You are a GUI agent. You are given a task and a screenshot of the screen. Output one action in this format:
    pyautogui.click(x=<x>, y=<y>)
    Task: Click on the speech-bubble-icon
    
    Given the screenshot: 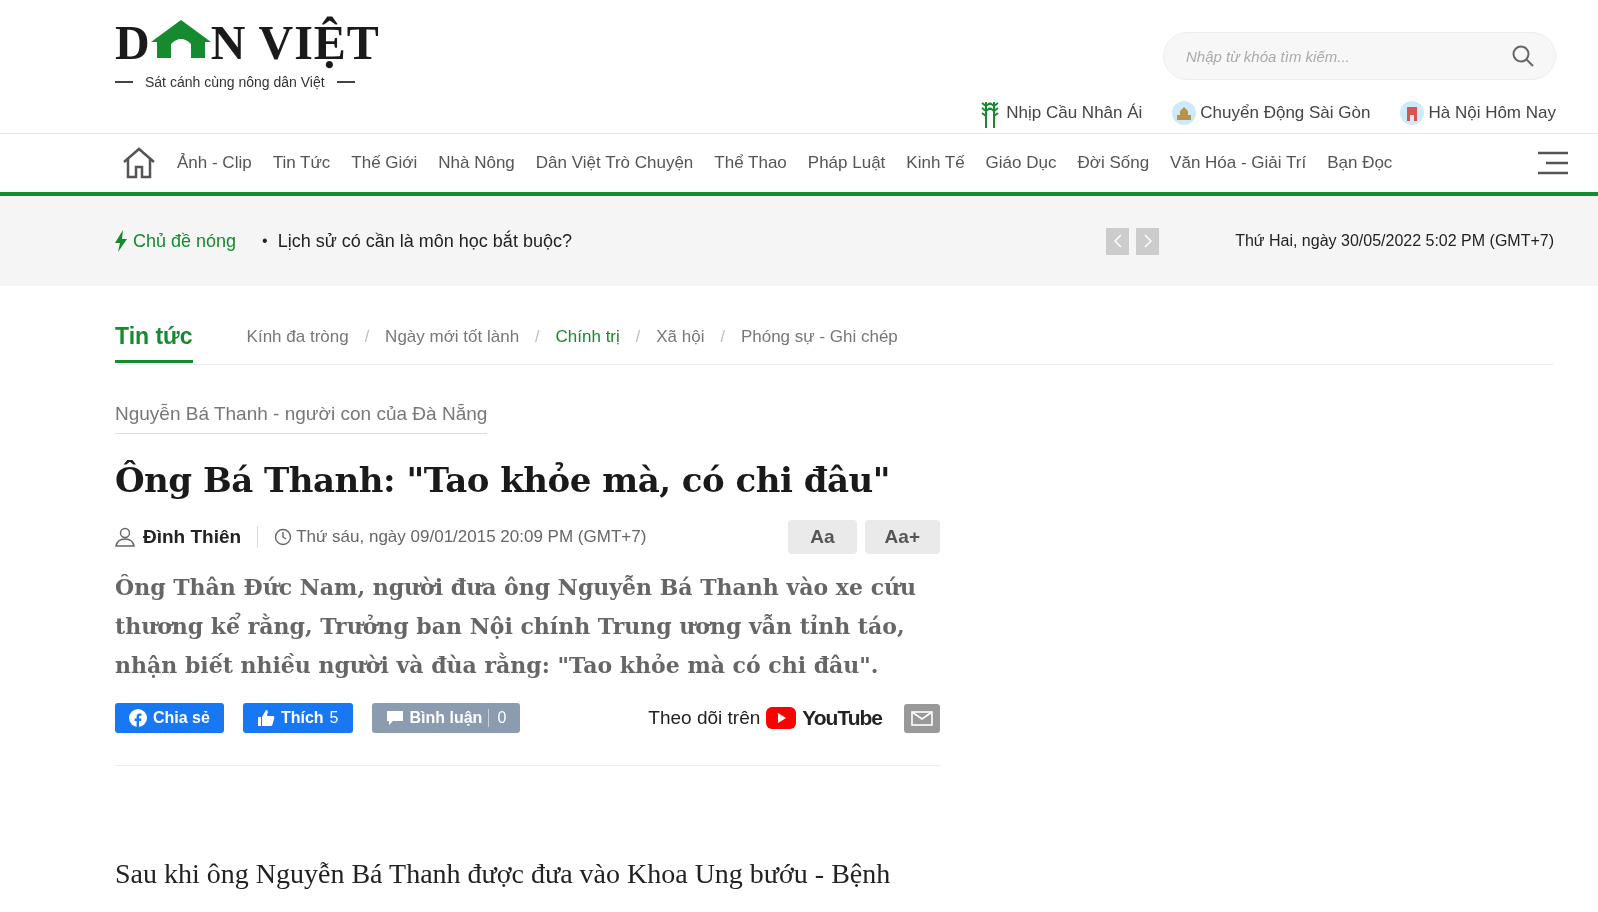 What is the action you would take?
    pyautogui.click(x=394, y=718)
    